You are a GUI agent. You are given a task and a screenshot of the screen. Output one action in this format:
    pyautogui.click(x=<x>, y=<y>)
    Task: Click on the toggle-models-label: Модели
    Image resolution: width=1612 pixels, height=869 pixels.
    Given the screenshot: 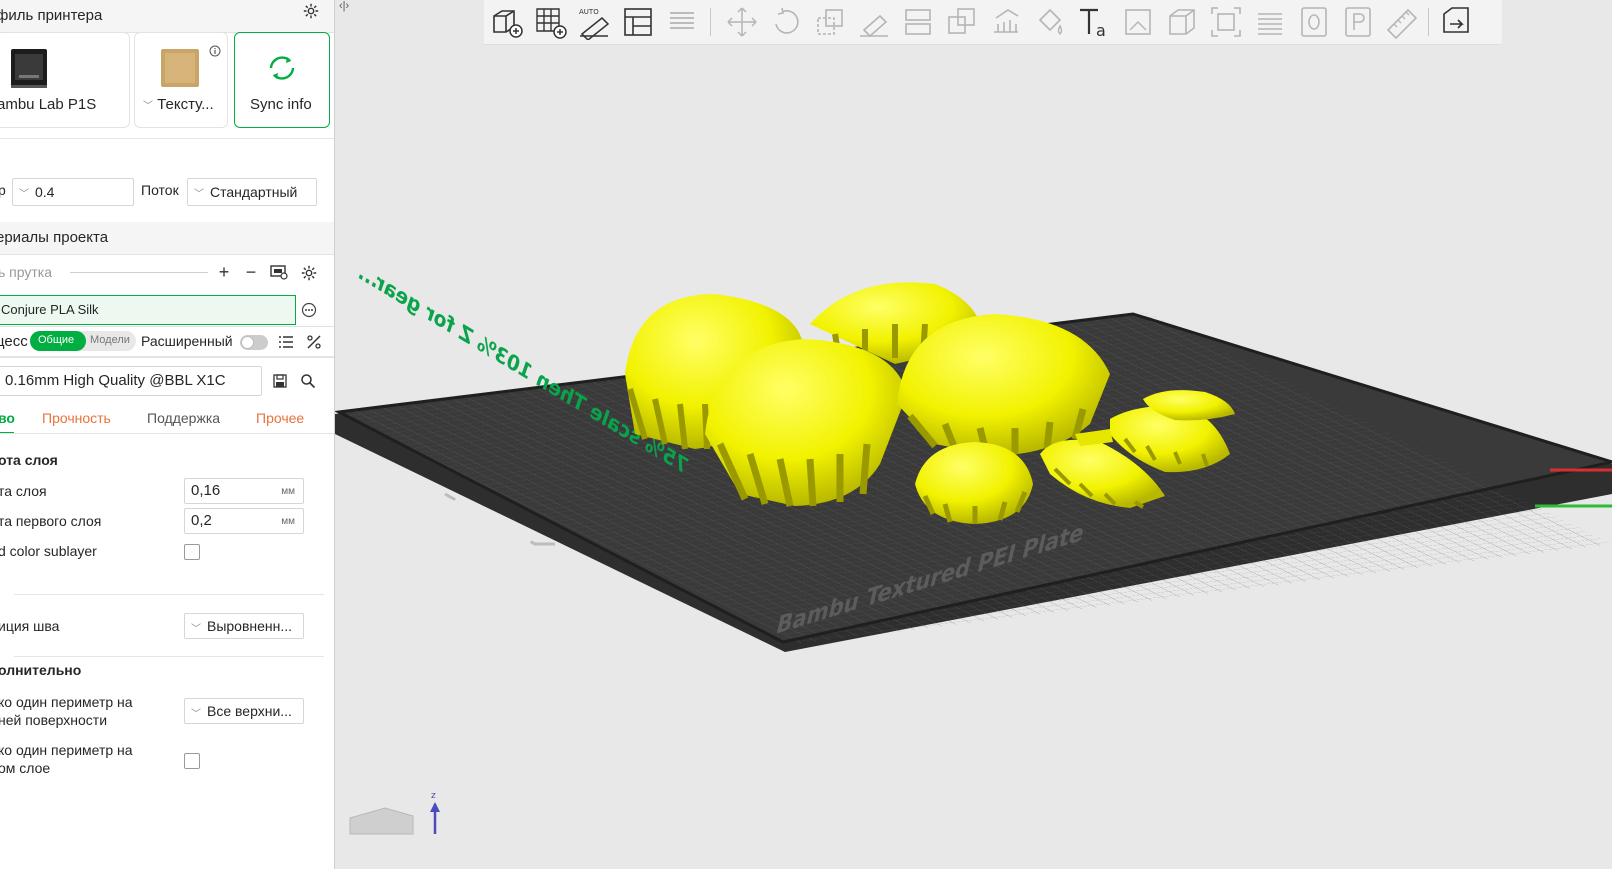 What is the action you would take?
    pyautogui.click(x=110, y=340)
    